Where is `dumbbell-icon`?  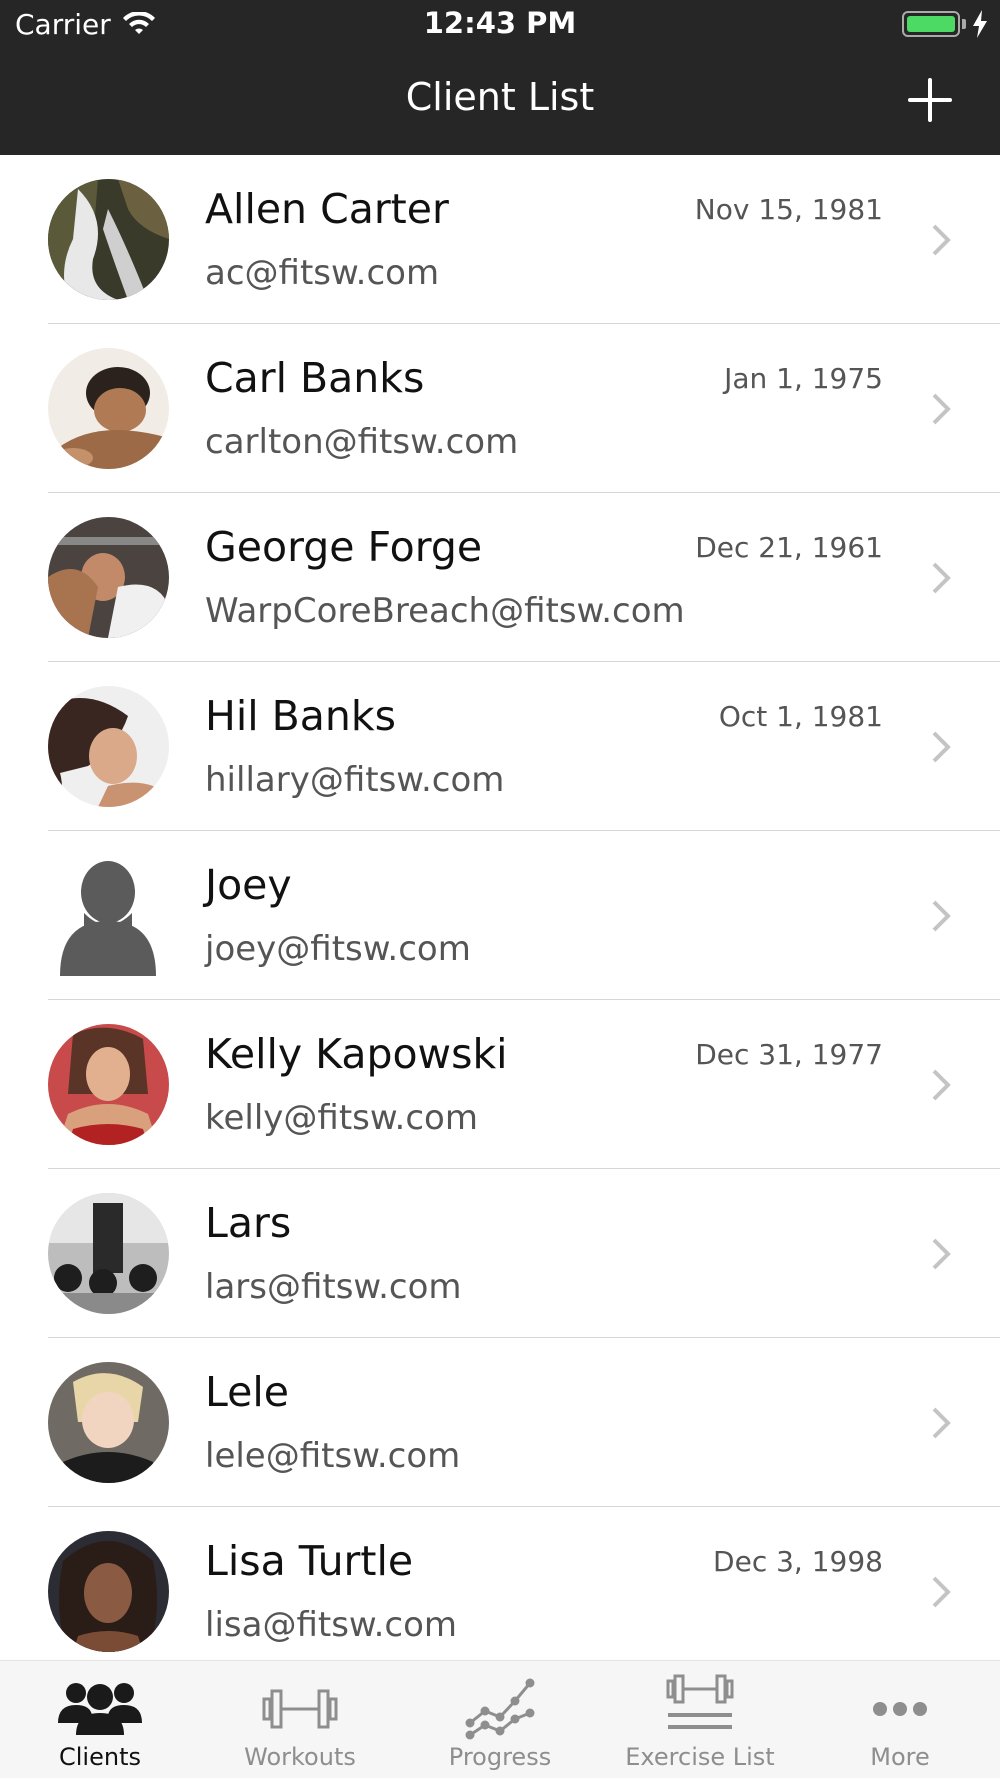
dumbbell-icon is located at coordinates (300, 1709).